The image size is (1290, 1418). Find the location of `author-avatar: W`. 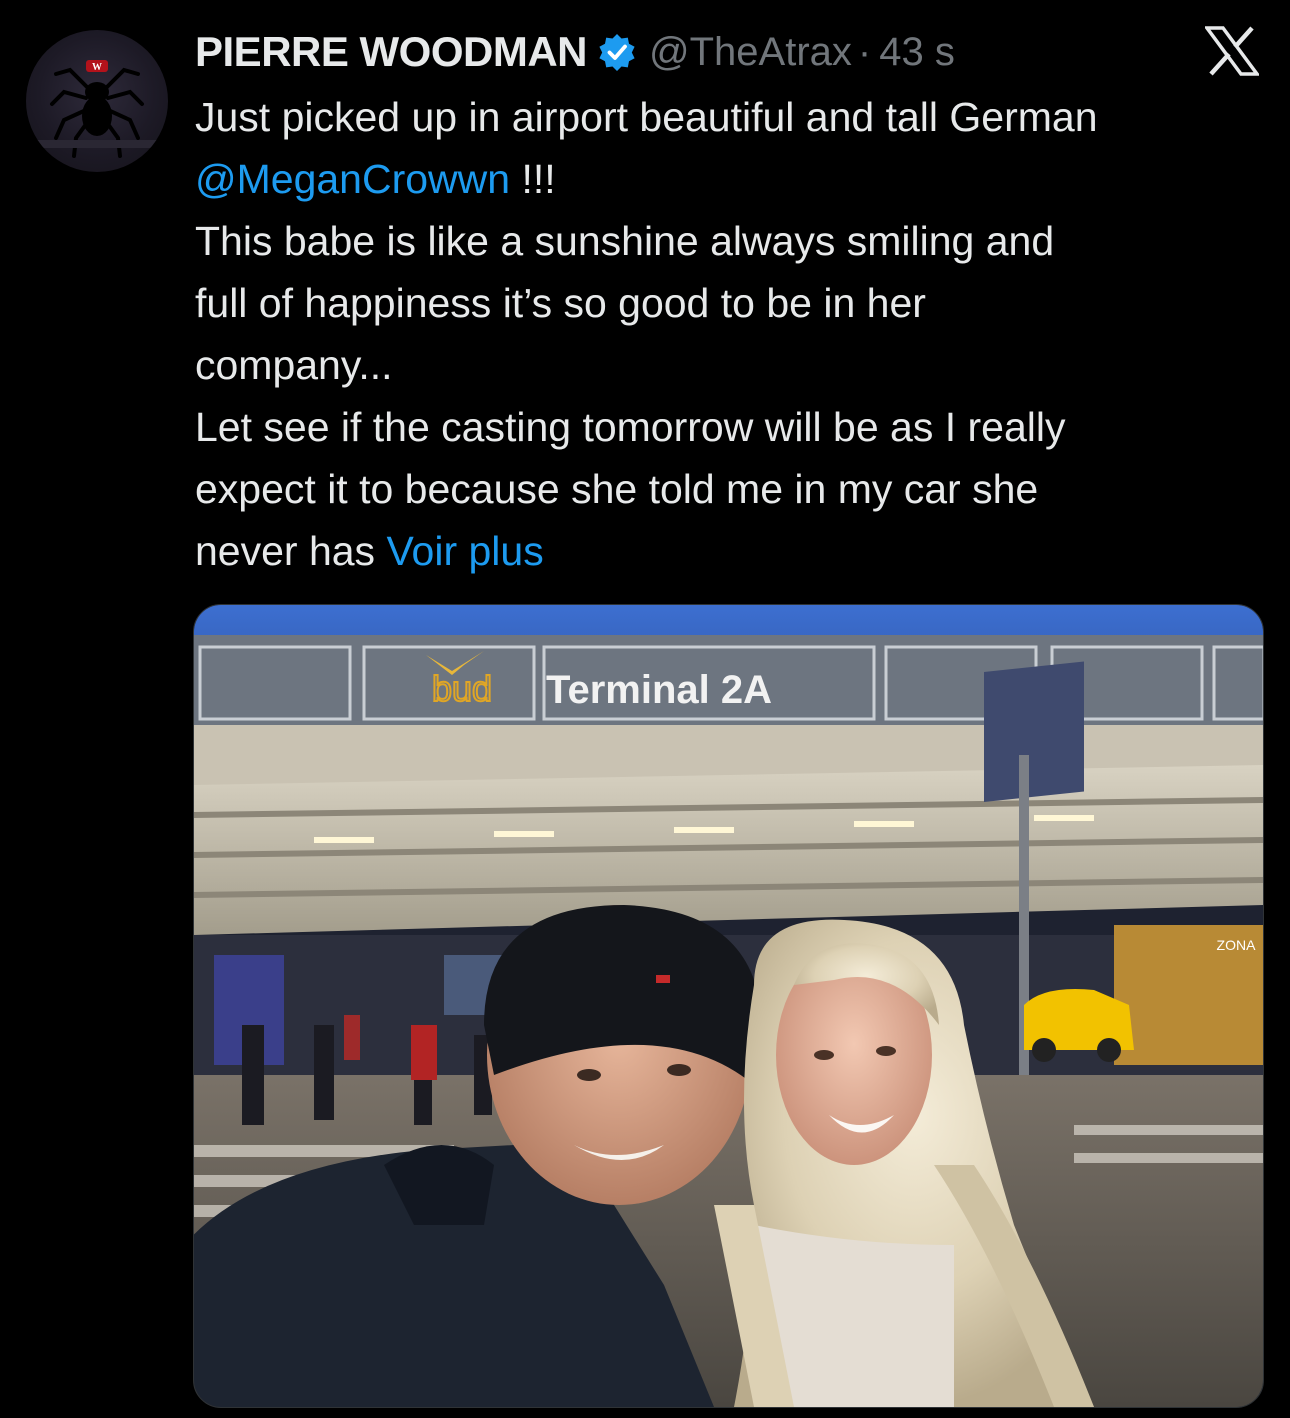

author-avatar: W is located at coordinates (97, 101).